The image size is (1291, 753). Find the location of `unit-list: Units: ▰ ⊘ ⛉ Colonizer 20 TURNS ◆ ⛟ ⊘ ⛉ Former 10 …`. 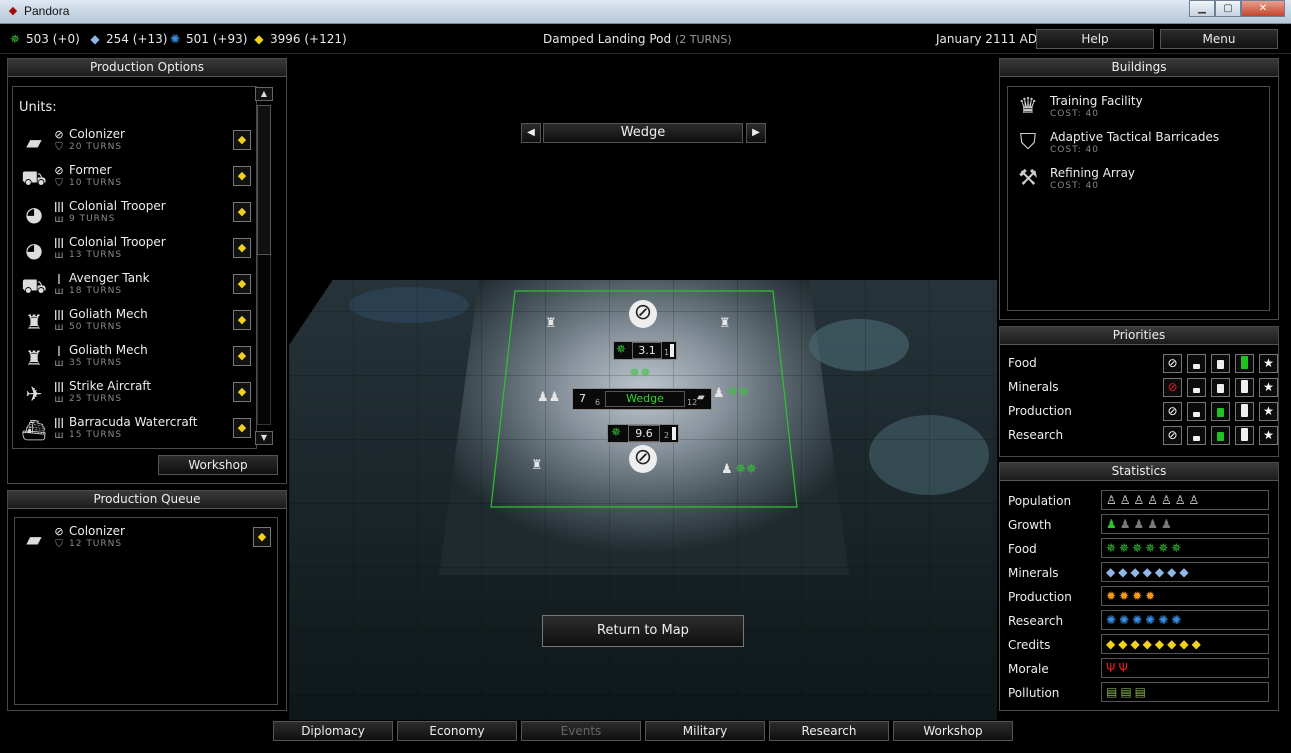

unit-list: Units: ▰ ⊘ ⛉ Colonizer 20 TURNS ◆ ⛟ ⊘ ⛉ Former 10 … is located at coordinates (134, 267).